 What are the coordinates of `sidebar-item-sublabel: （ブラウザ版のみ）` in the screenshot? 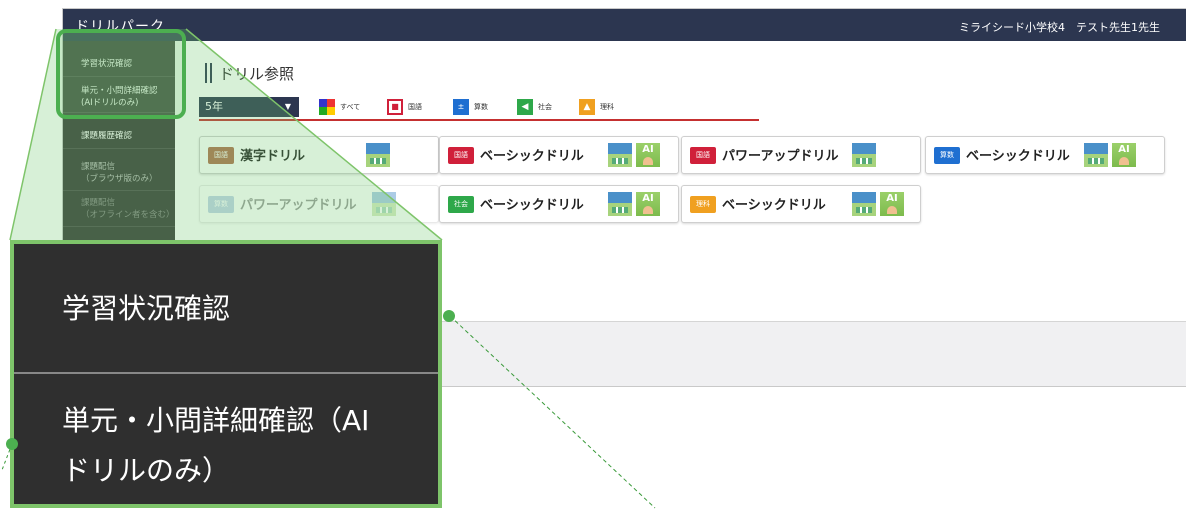 It's located at (119, 179).